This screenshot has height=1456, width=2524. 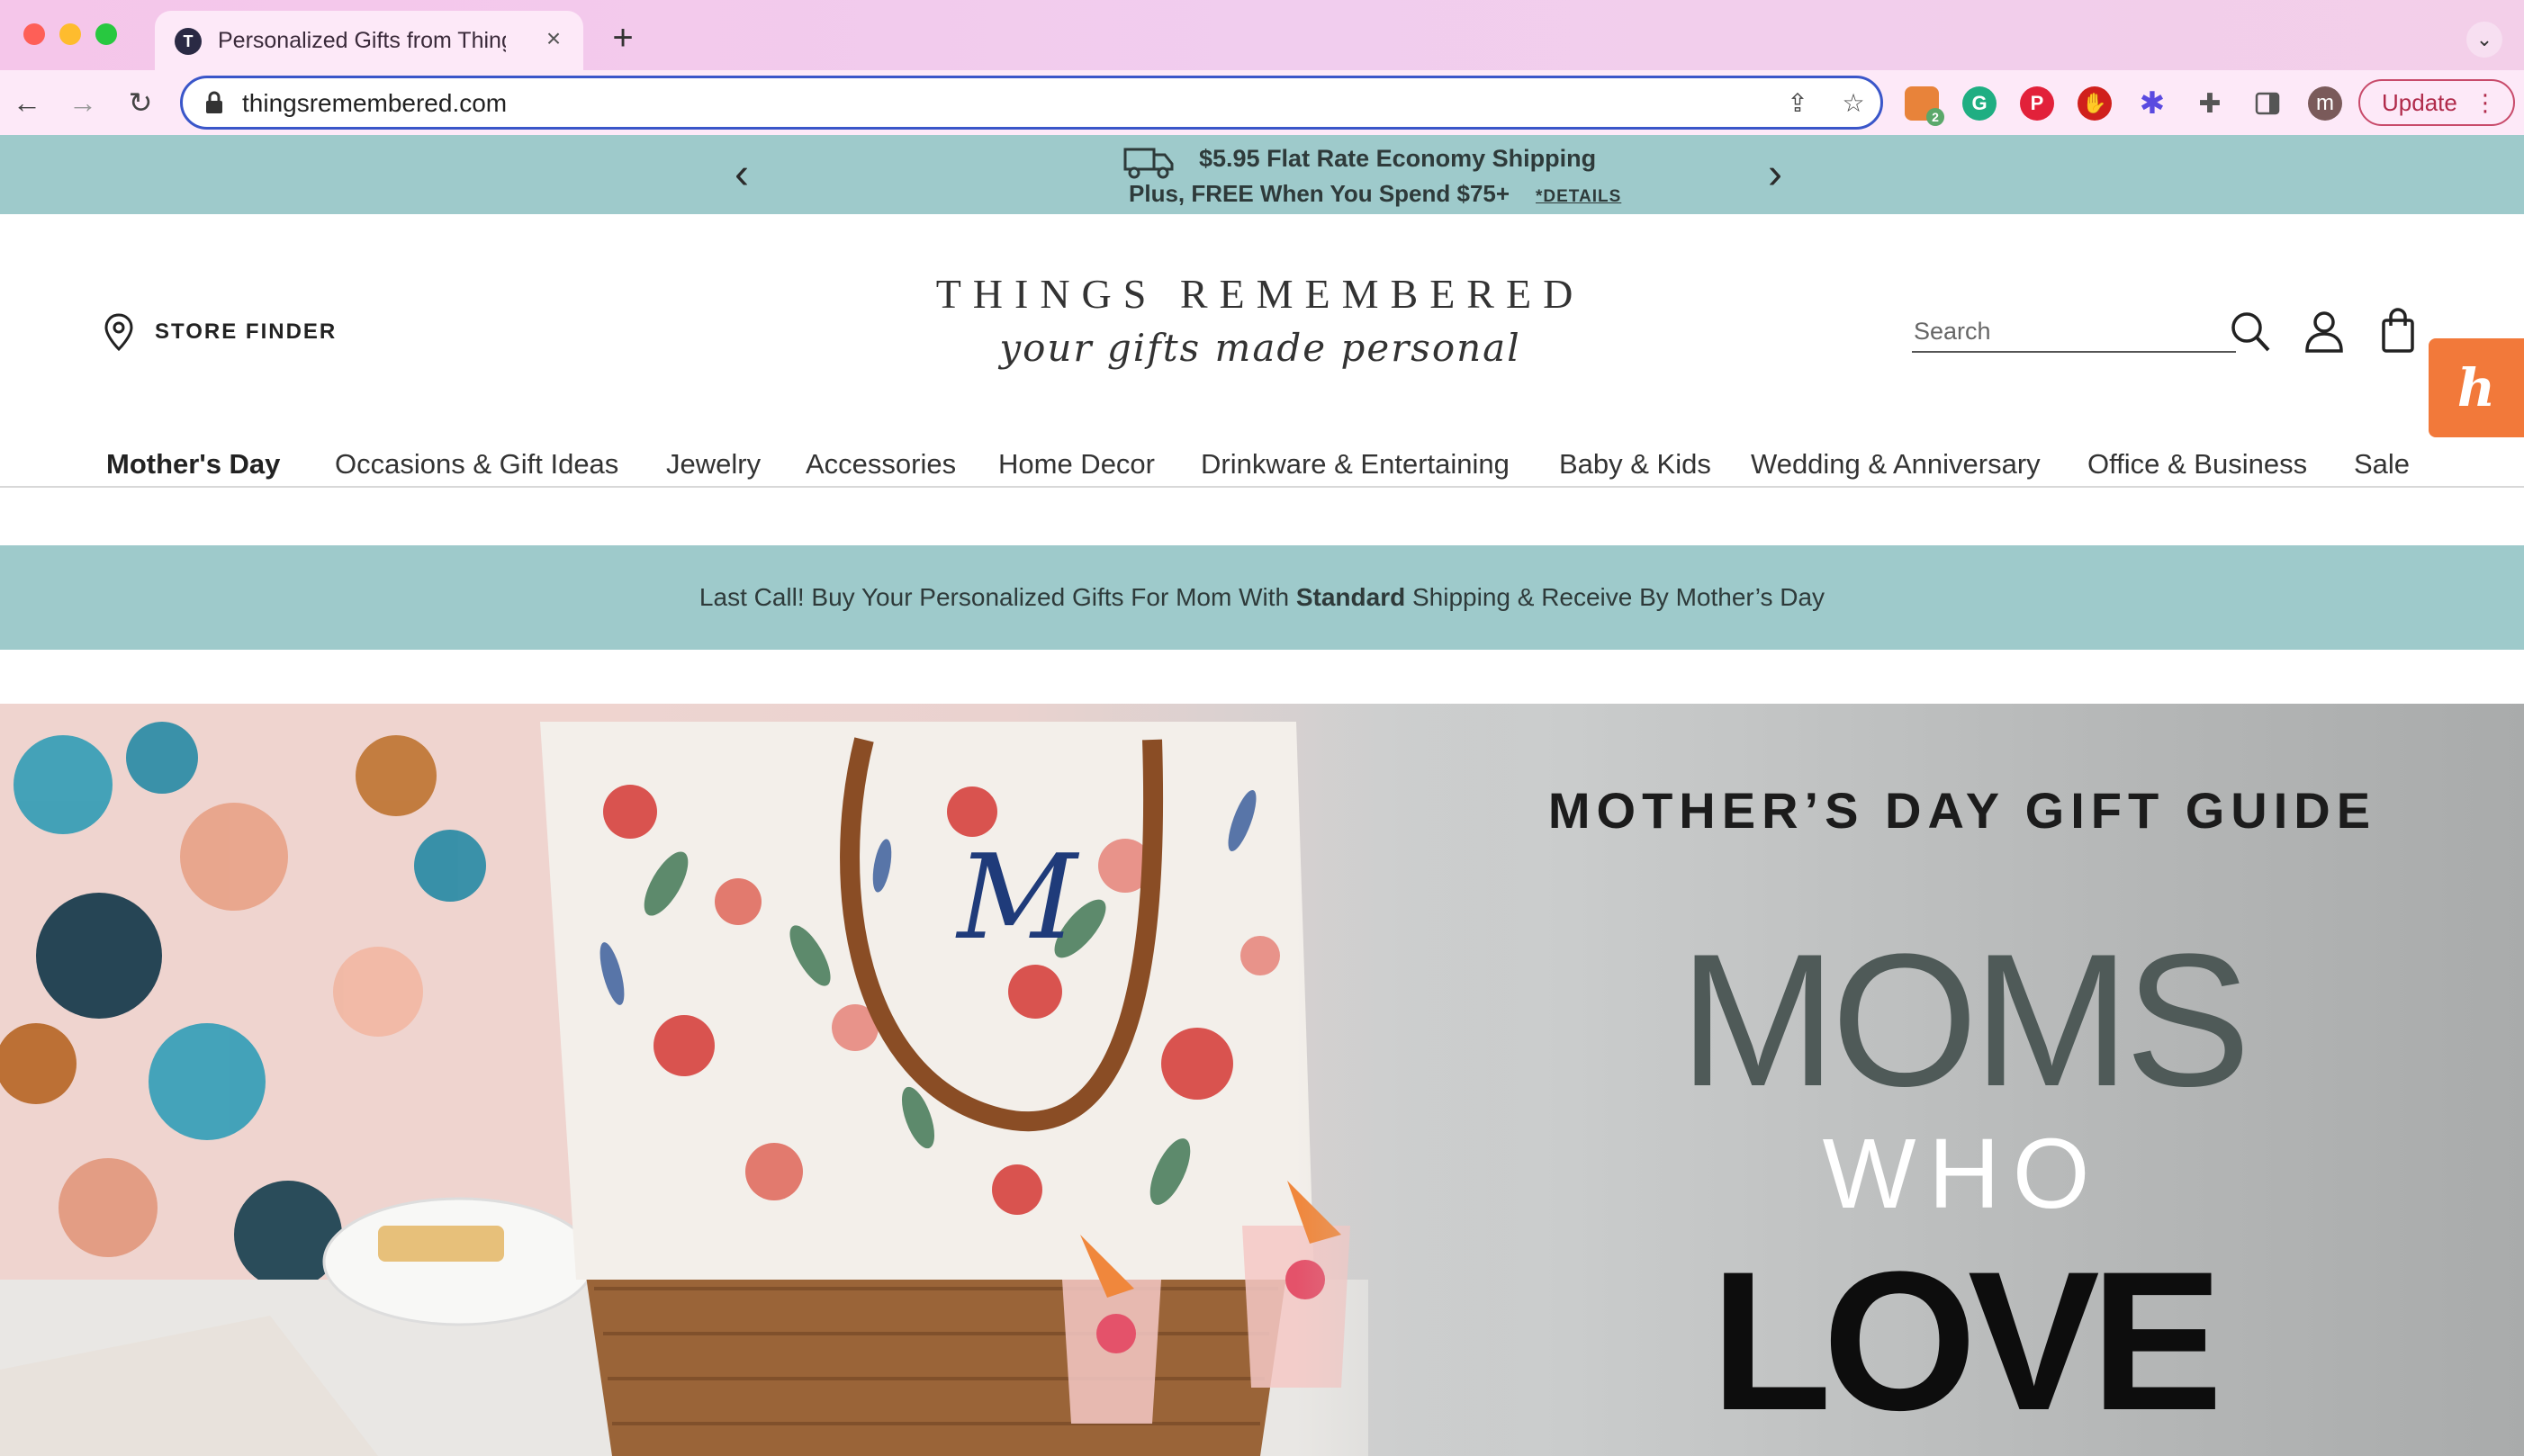 What do you see at coordinates (140, 103) in the screenshot?
I see `reload-icon: ↻` at bounding box center [140, 103].